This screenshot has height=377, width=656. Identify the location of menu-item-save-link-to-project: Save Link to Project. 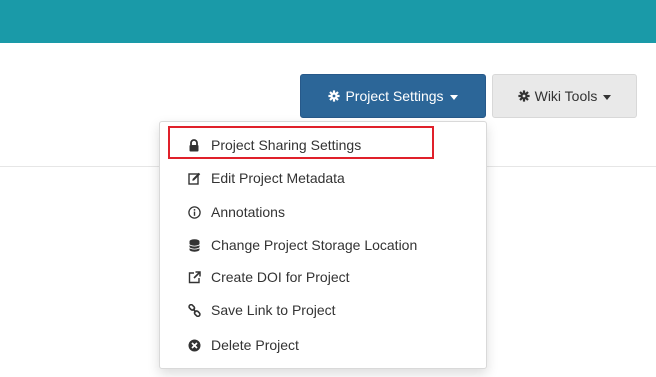
(323, 310).